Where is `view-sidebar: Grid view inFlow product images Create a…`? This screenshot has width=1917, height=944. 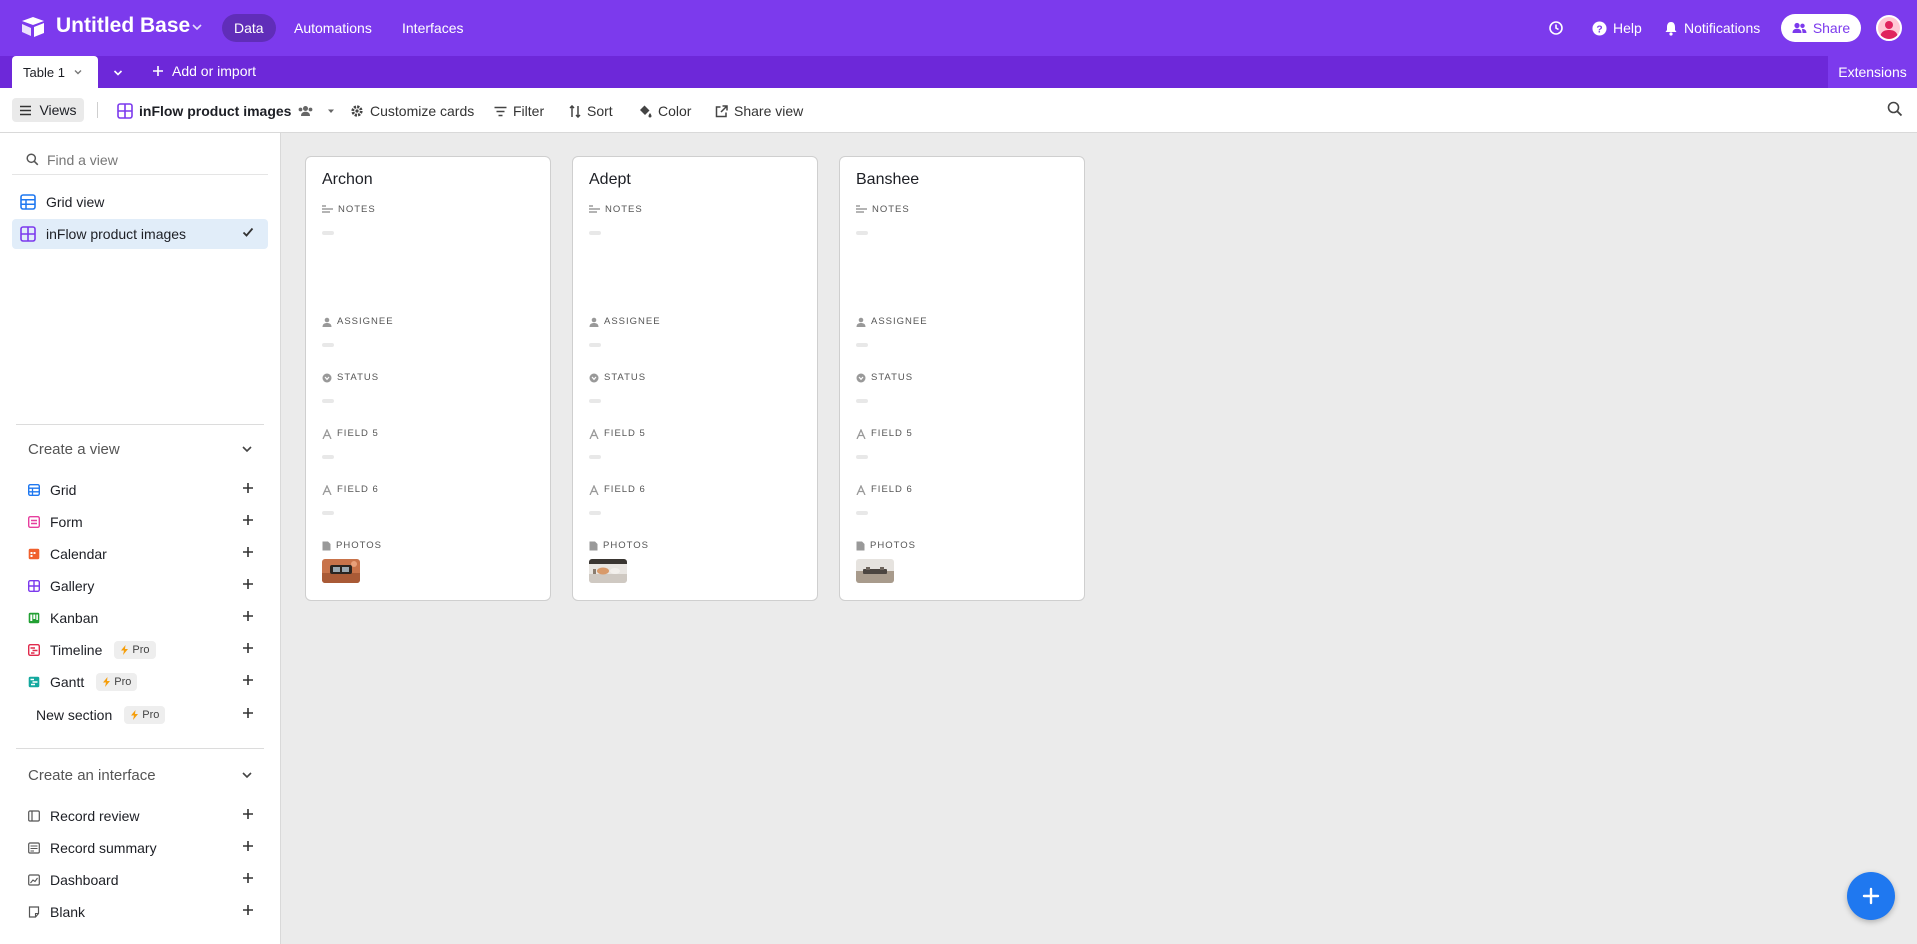 view-sidebar: Grid view inFlow product images Create a… is located at coordinates (140, 538).